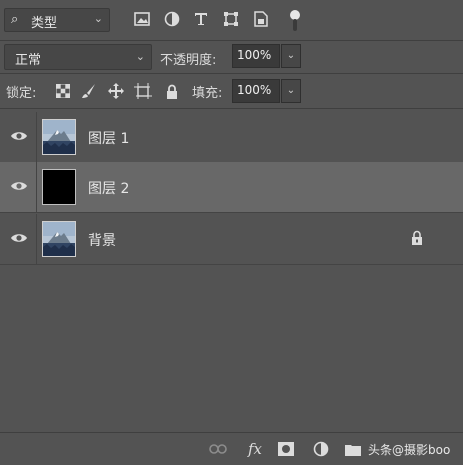 Image resolution: width=463 pixels, height=465 pixels. I want to click on adjustment-filter-icon, so click(172, 19).